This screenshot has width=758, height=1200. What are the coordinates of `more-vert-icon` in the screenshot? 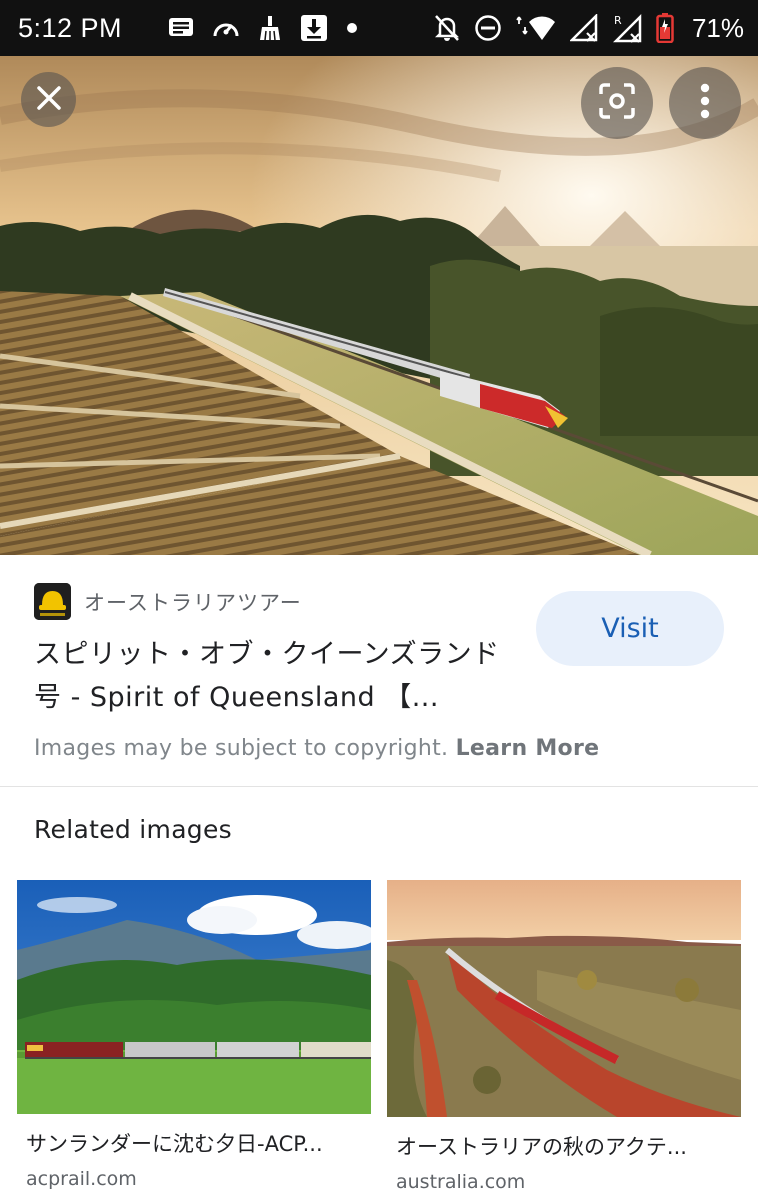 It's located at (705, 103).